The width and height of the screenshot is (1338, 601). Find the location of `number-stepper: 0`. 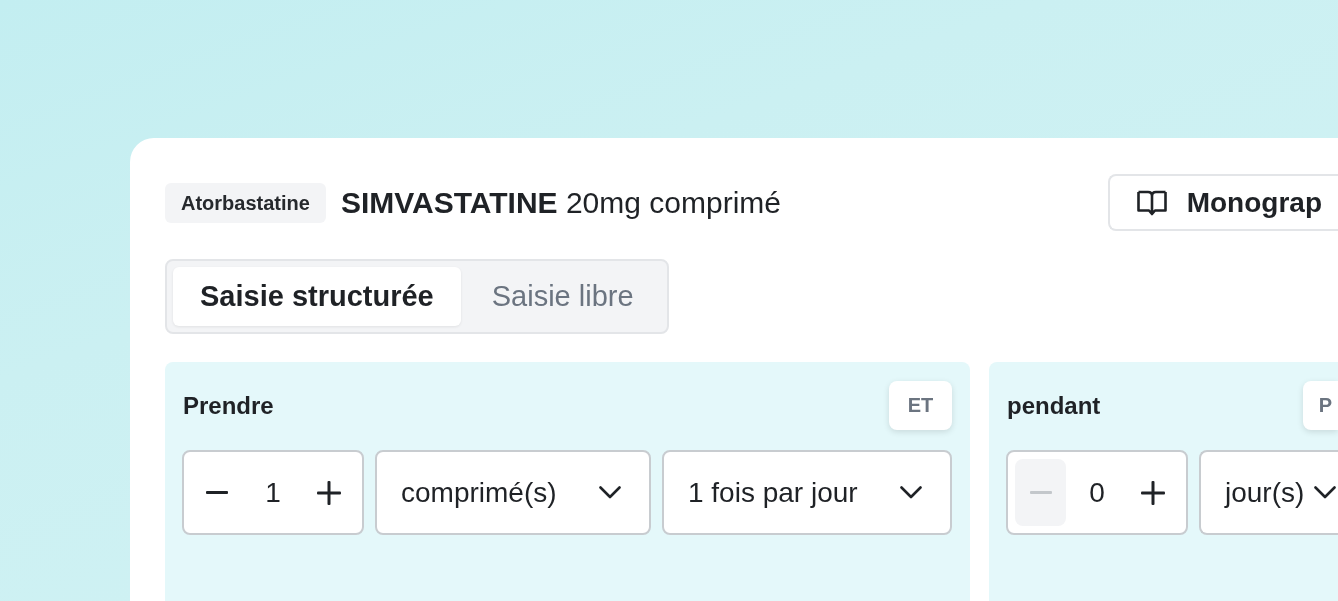

number-stepper: 0 is located at coordinates (1097, 492).